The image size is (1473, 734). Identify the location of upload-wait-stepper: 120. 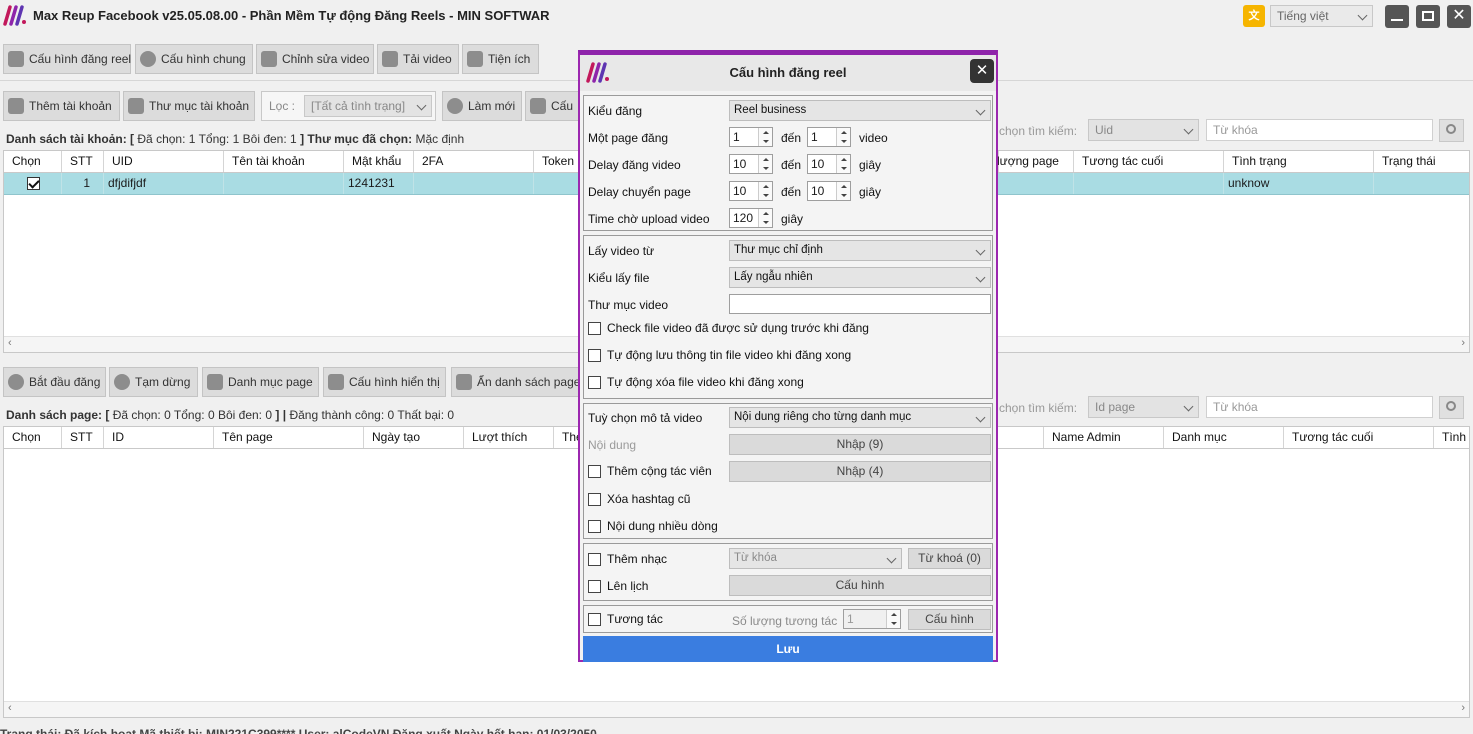
(751, 218).